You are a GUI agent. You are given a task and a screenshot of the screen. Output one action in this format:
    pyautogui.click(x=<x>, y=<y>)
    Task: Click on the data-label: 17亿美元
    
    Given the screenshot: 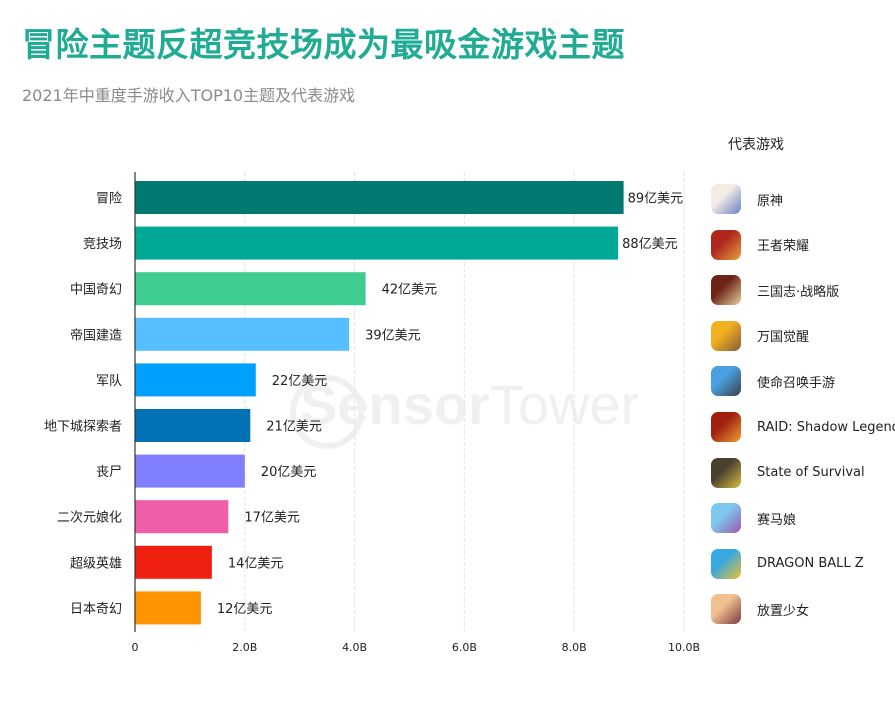 What is the action you would take?
    pyautogui.click(x=272, y=518)
    